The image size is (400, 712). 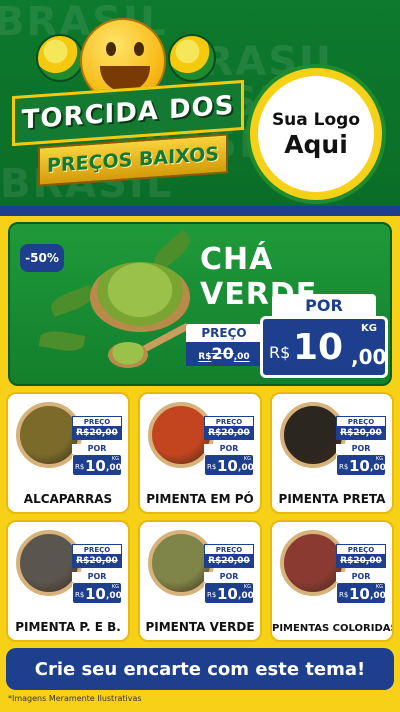 I want to click on old-price: R$20,00, so click(x=224, y=354).